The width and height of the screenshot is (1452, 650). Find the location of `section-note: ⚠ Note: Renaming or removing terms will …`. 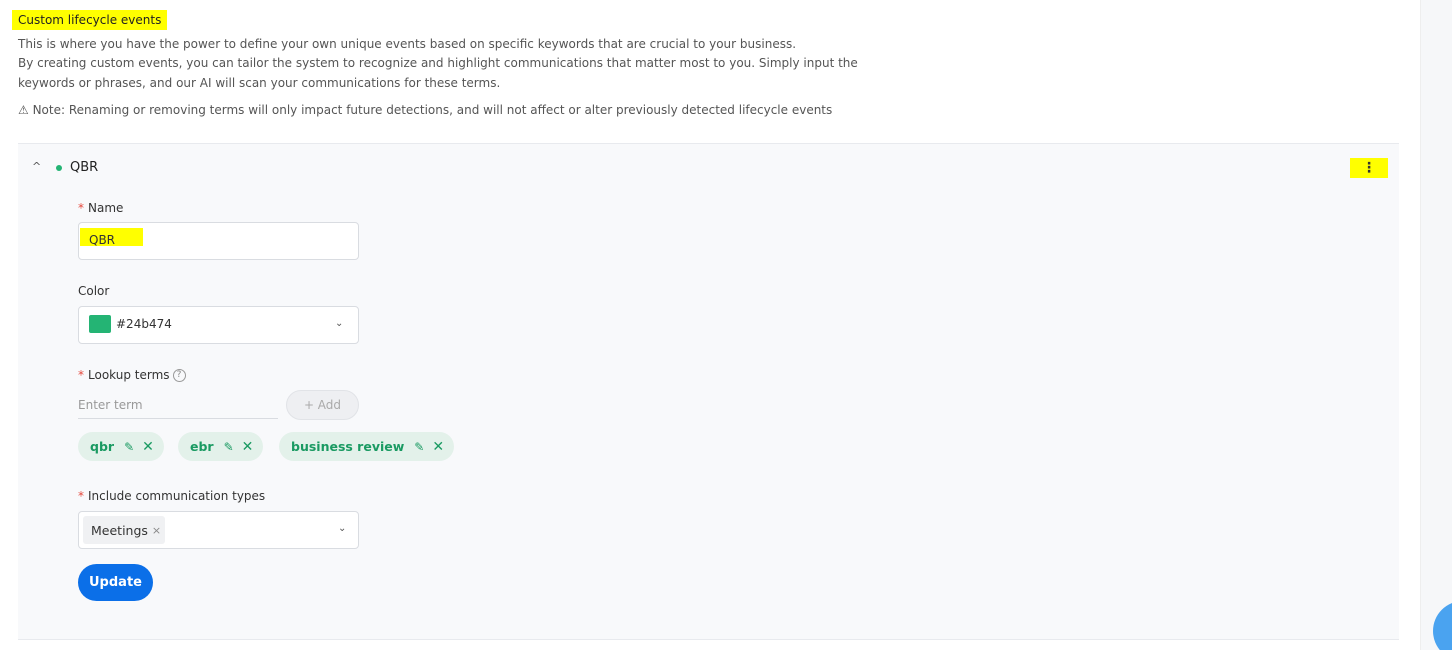

section-note: ⚠ Note: Renaming or removing terms will … is located at coordinates (425, 110).